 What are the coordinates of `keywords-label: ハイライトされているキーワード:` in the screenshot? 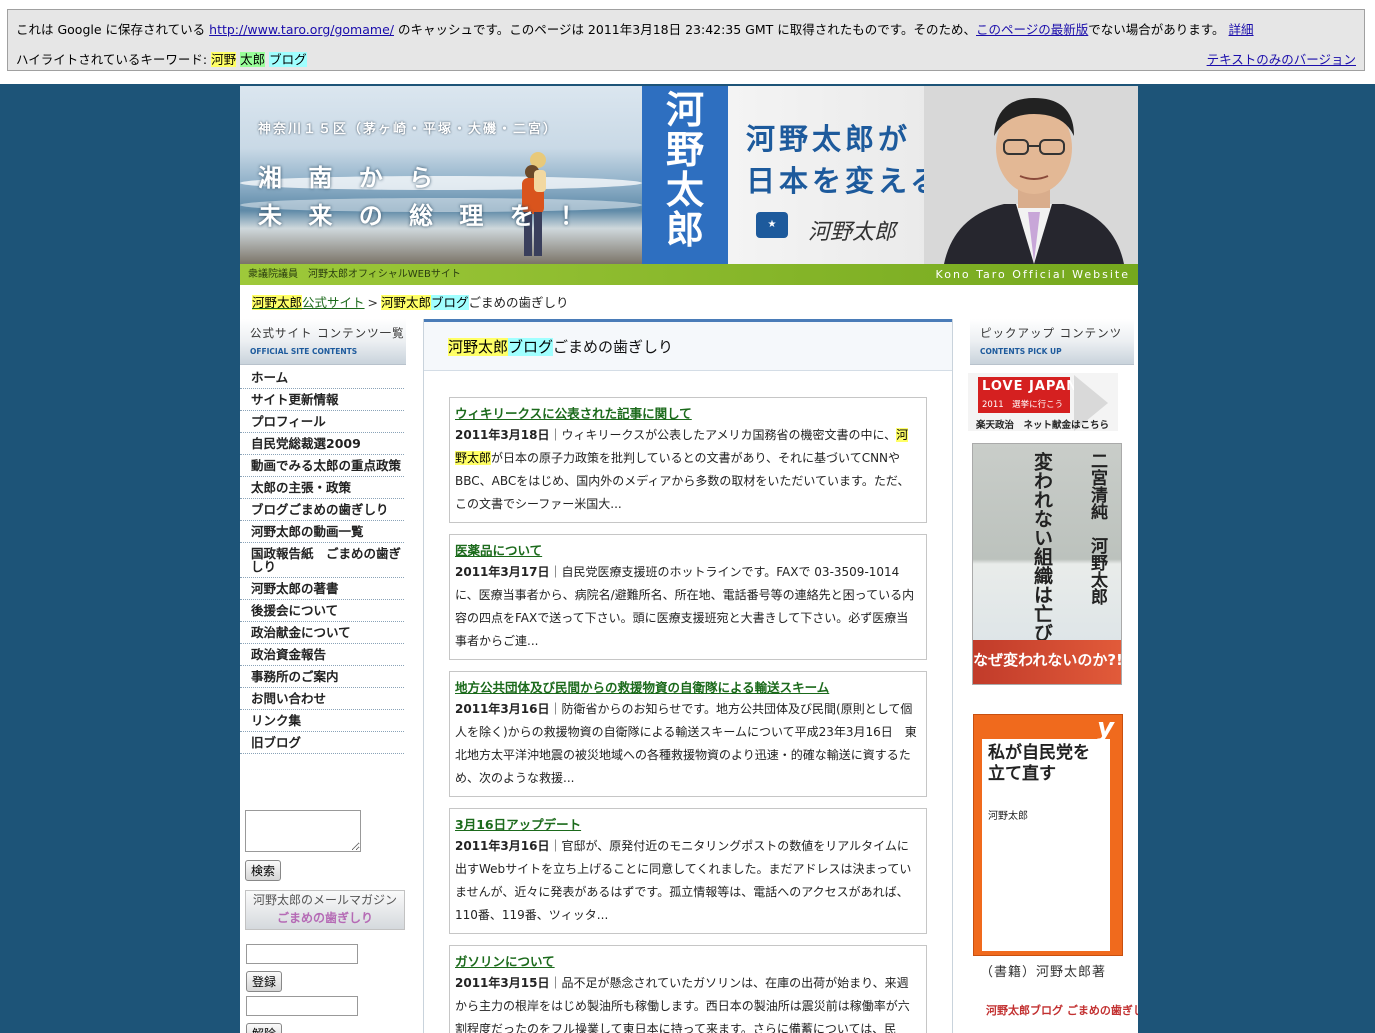 It's located at (112, 59).